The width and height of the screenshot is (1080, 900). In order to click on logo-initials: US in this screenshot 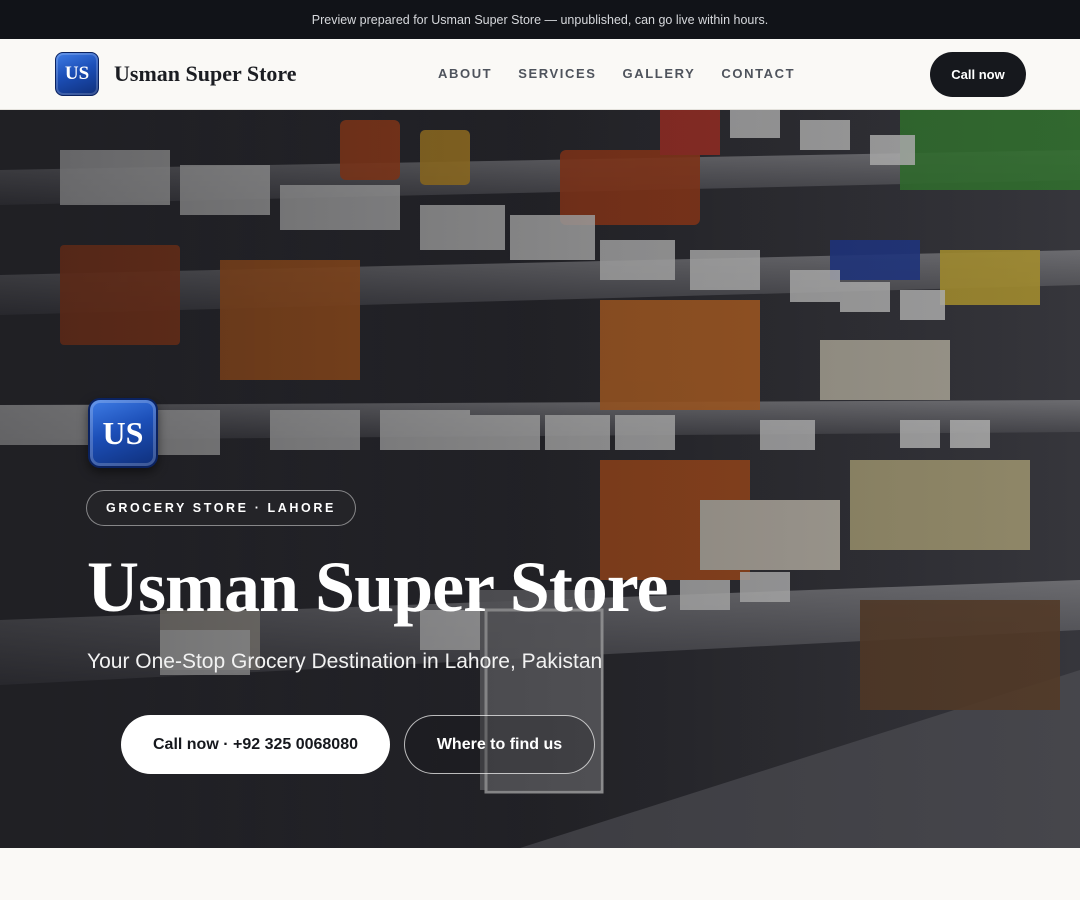, I will do `click(77, 73)`.